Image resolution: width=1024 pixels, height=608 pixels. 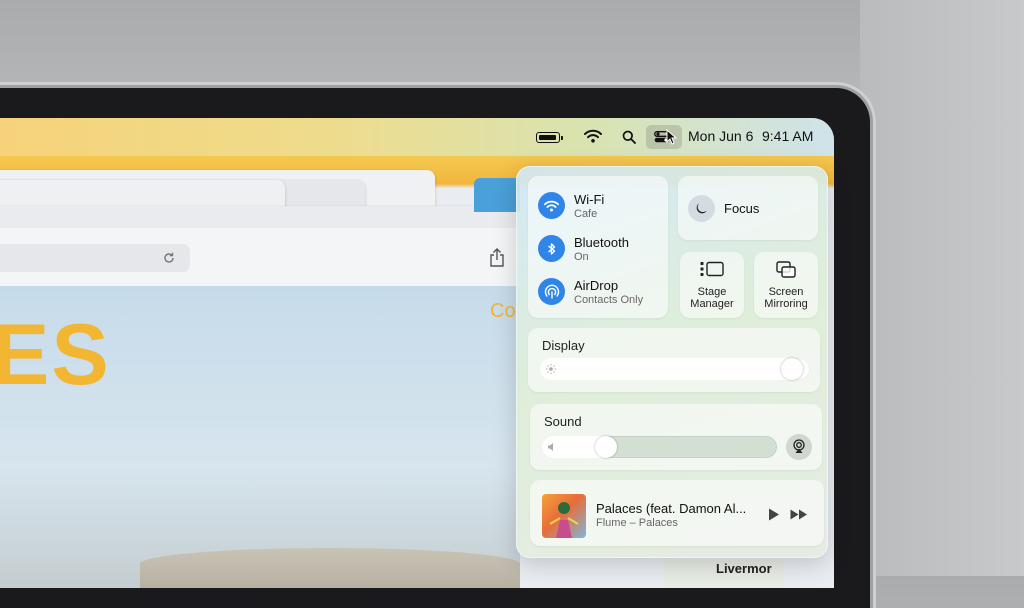 What do you see at coordinates (606, 447) in the screenshot?
I see `sound-slider-knob` at bounding box center [606, 447].